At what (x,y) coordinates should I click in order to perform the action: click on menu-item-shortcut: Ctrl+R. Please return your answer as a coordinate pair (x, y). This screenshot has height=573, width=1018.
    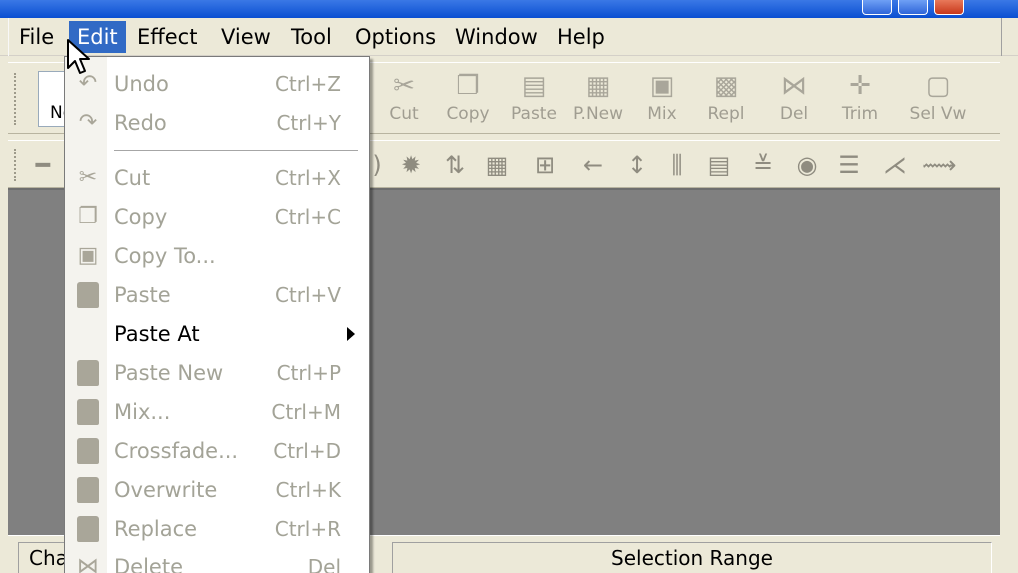
    Looking at the image, I should click on (307, 529).